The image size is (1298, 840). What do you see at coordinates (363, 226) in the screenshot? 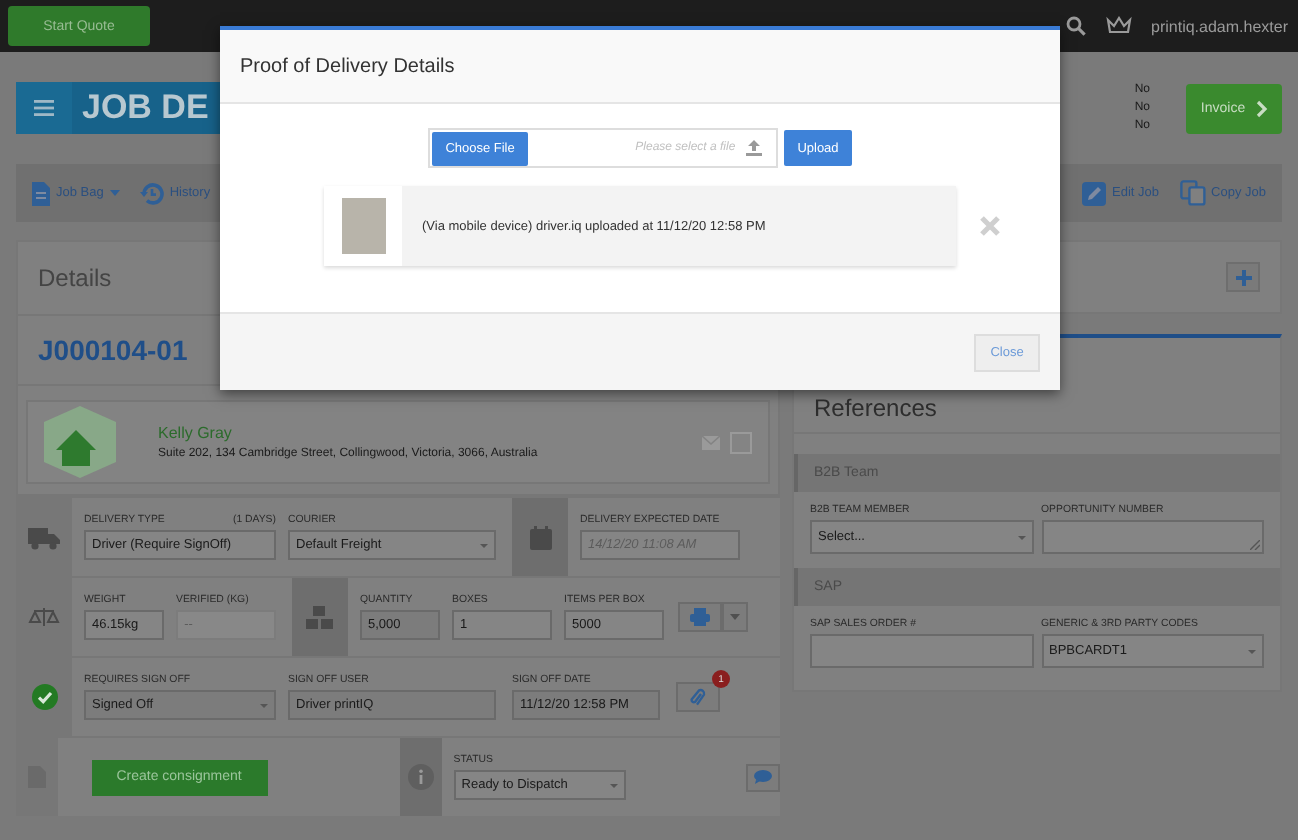
I see `document-thumbnail` at bounding box center [363, 226].